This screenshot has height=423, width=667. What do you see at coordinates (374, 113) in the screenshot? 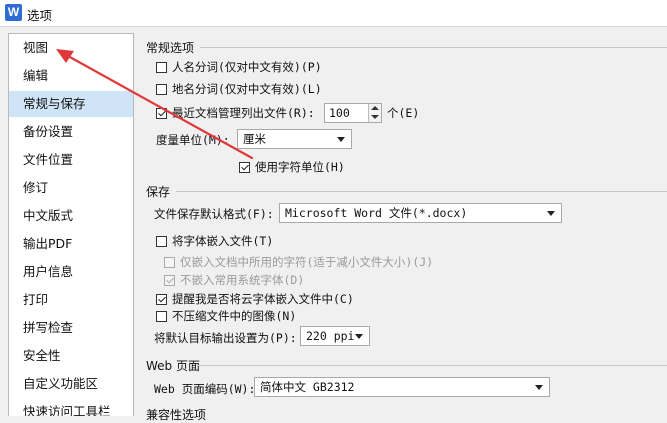
I see `spin-buttons` at bounding box center [374, 113].